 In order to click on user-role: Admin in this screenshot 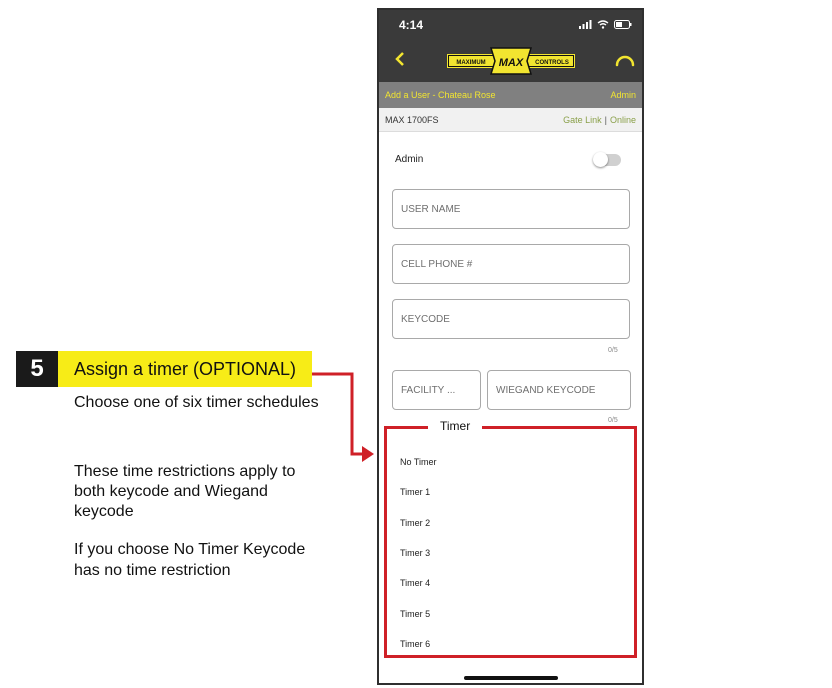, I will do `click(623, 95)`.